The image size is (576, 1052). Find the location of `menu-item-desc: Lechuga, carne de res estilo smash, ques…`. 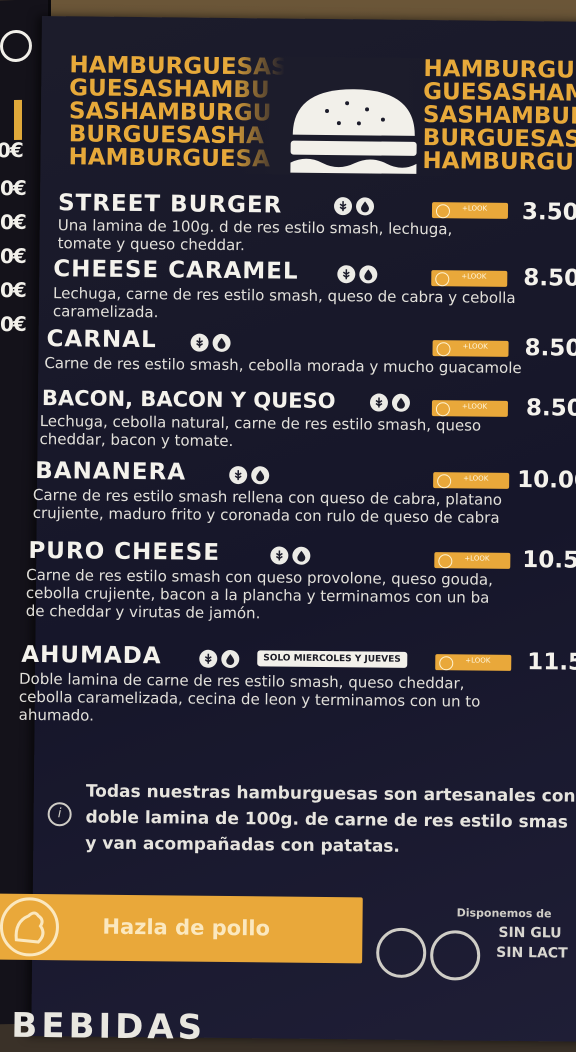

menu-item-desc: Lechuga, carne de res estilo smash, ques… is located at coordinates (284, 303).